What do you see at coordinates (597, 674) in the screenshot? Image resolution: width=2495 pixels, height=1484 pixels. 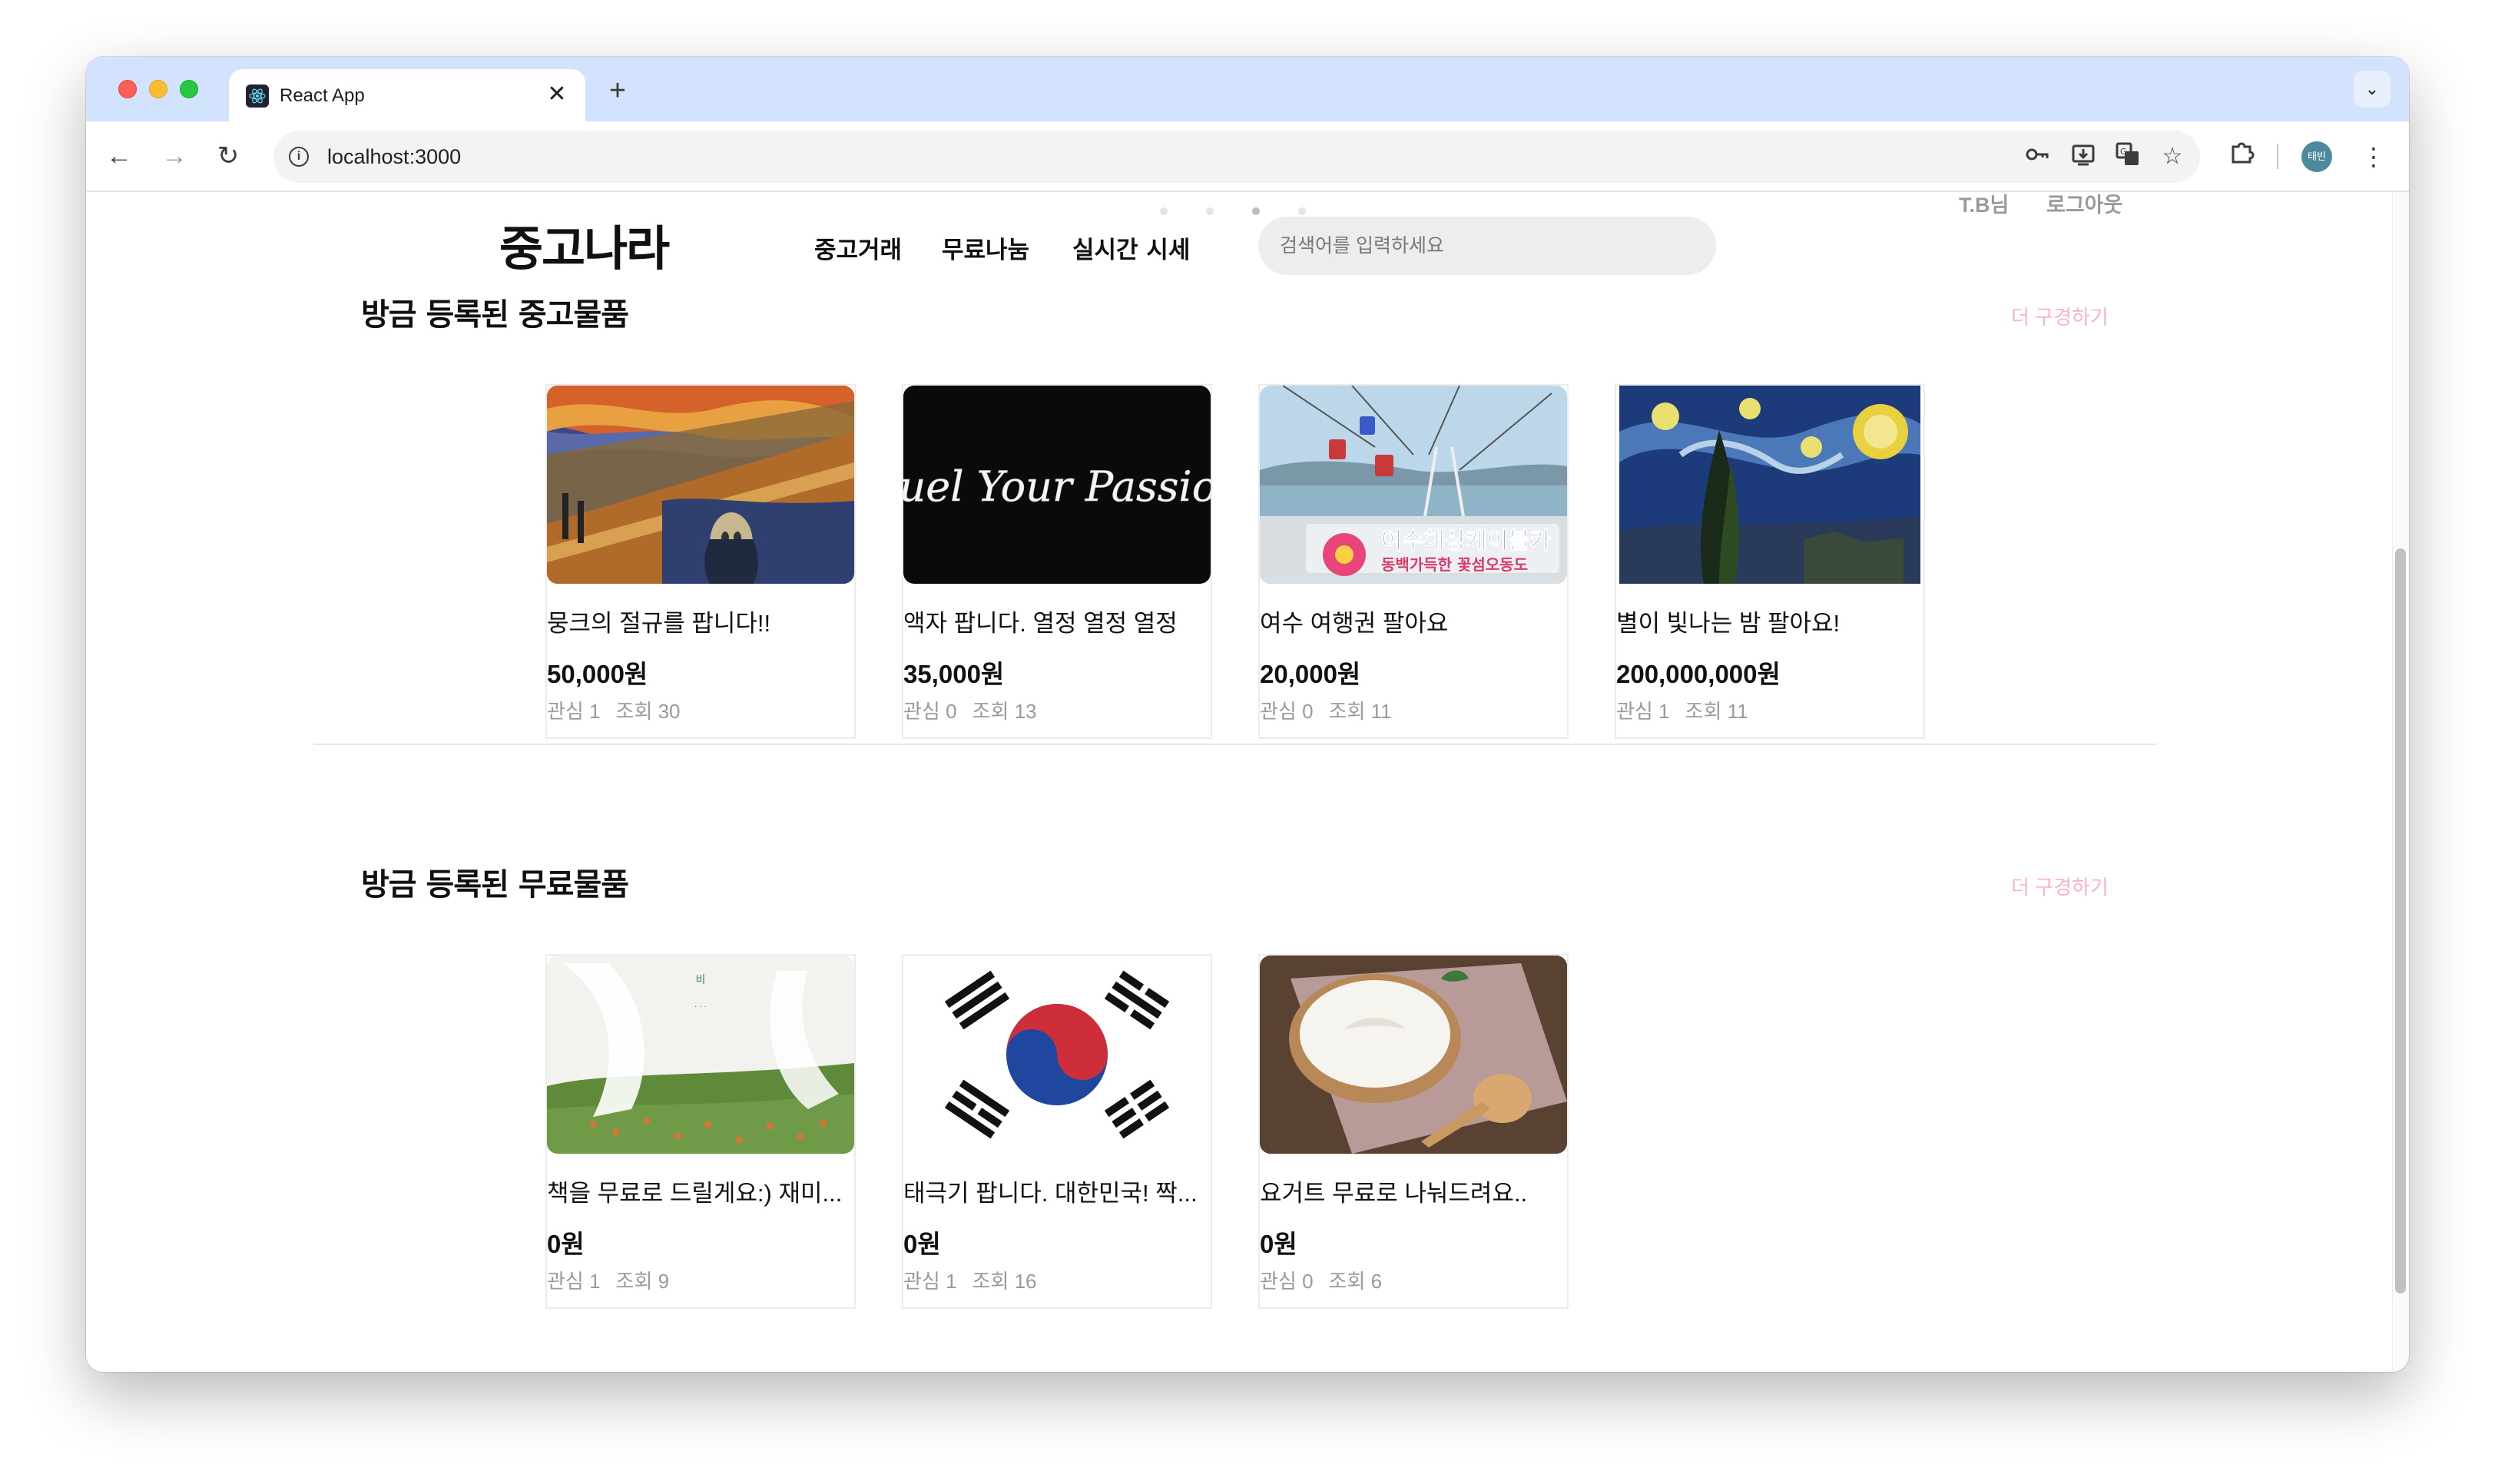 I see `product-price: 50,000원` at bounding box center [597, 674].